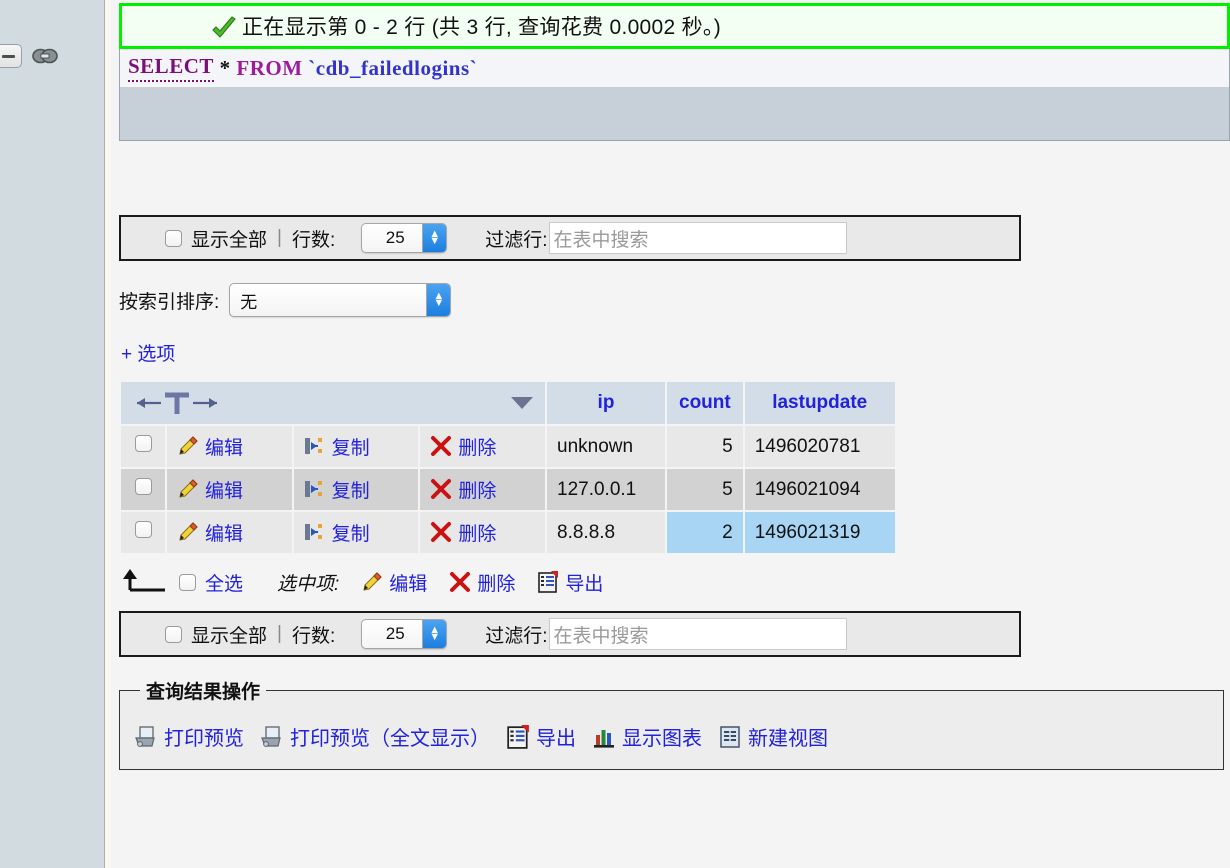 This screenshot has width=1230, height=868. I want to click on create-view-label: 新建视图, so click(788, 736).